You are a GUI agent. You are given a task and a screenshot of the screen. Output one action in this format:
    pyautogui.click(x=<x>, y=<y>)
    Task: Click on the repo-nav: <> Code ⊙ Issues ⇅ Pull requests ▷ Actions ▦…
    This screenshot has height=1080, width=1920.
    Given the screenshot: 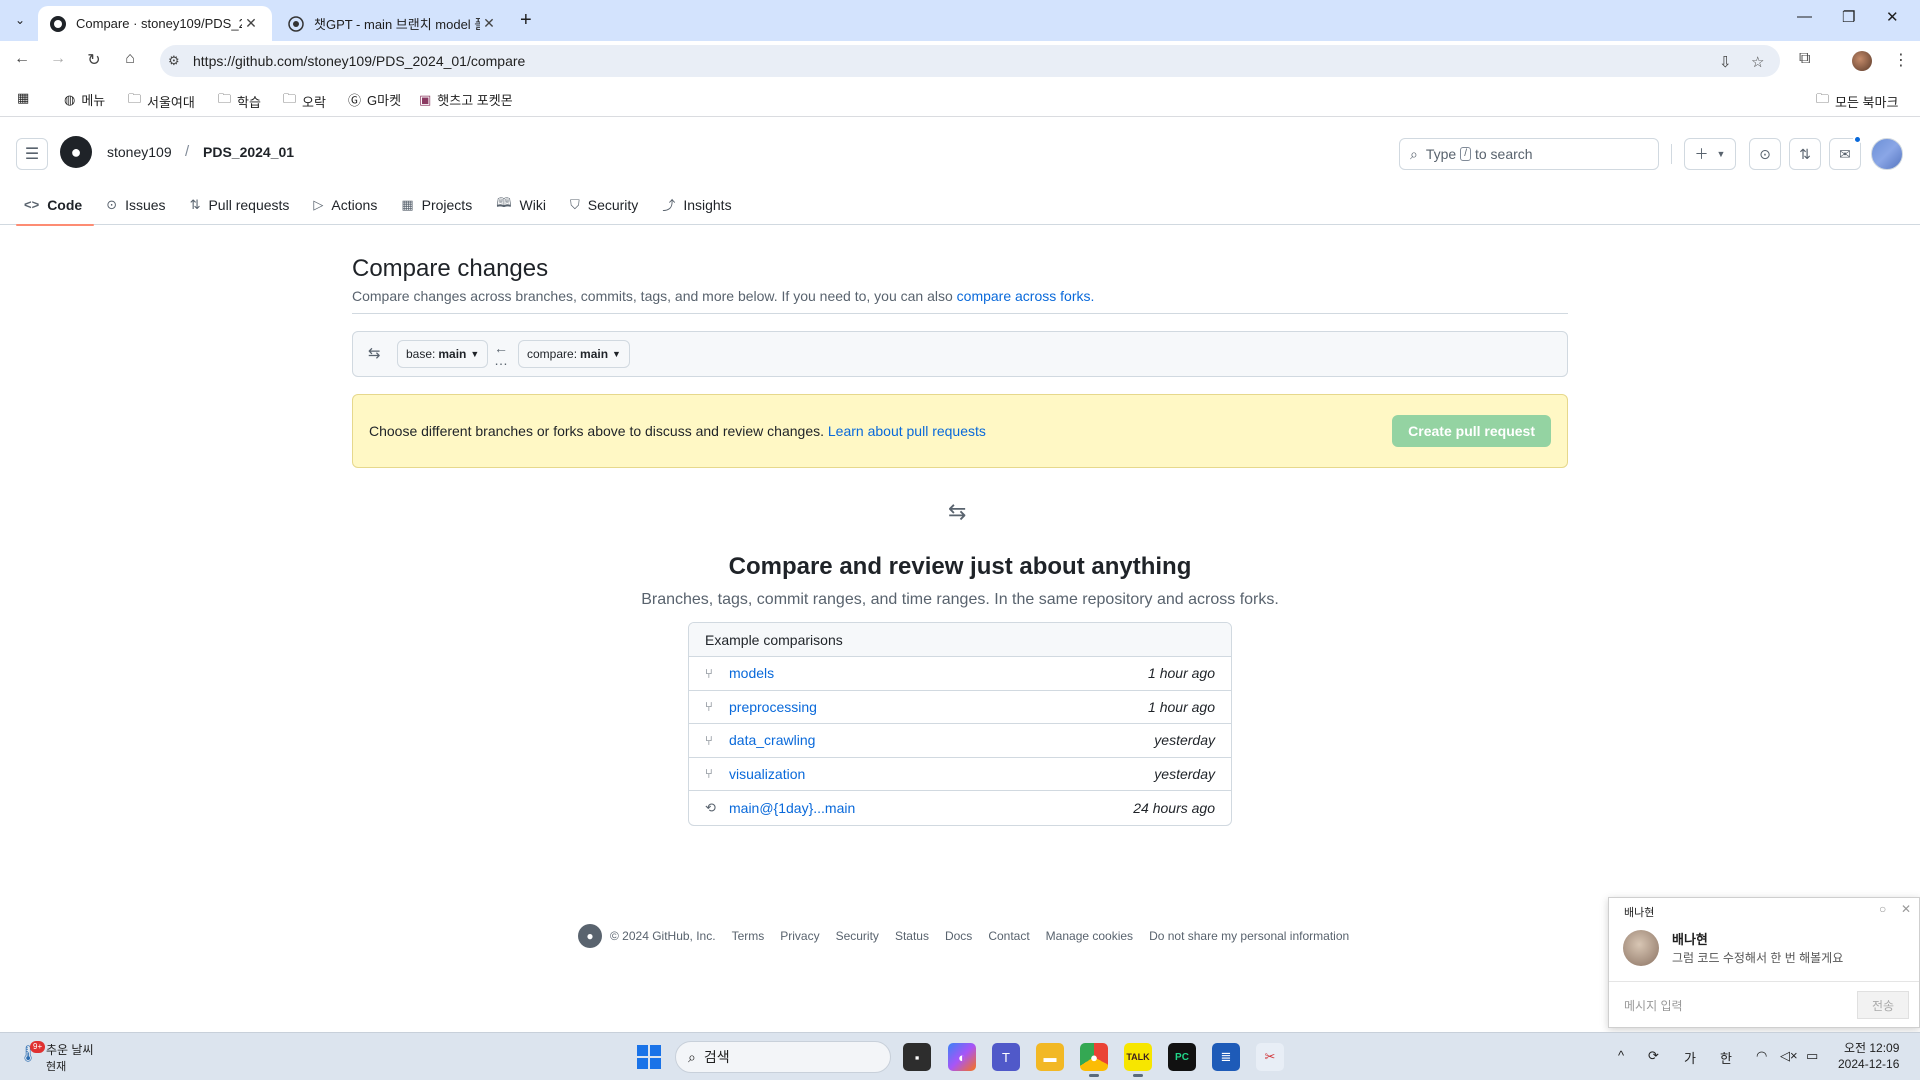 What is the action you would take?
    pyautogui.click(x=382, y=205)
    